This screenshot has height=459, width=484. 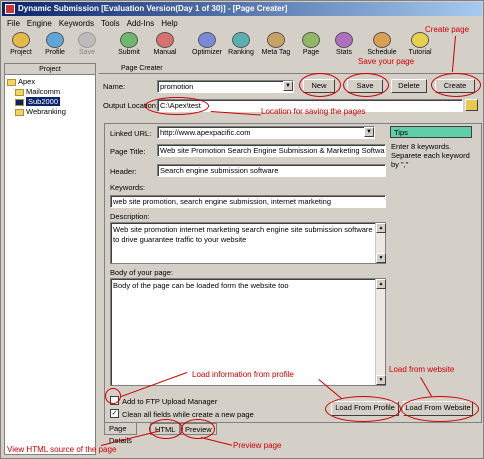 What do you see at coordinates (313, 111) in the screenshot?
I see `annotation-location: Location for saving the pages` at bounding box center [313, 111].